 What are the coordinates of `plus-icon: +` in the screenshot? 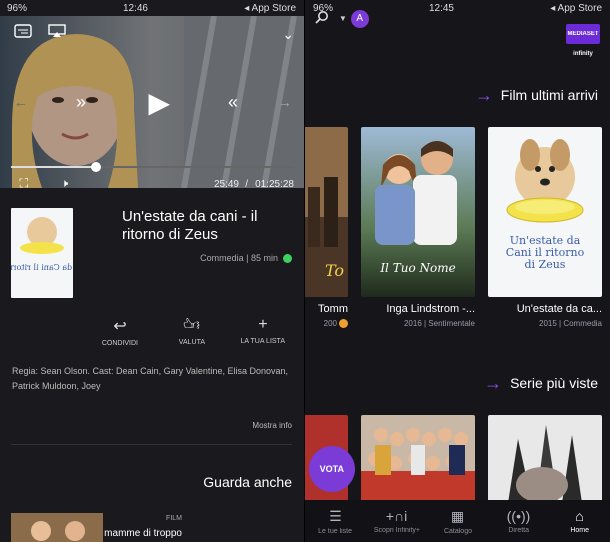 It's located at (263, 324).